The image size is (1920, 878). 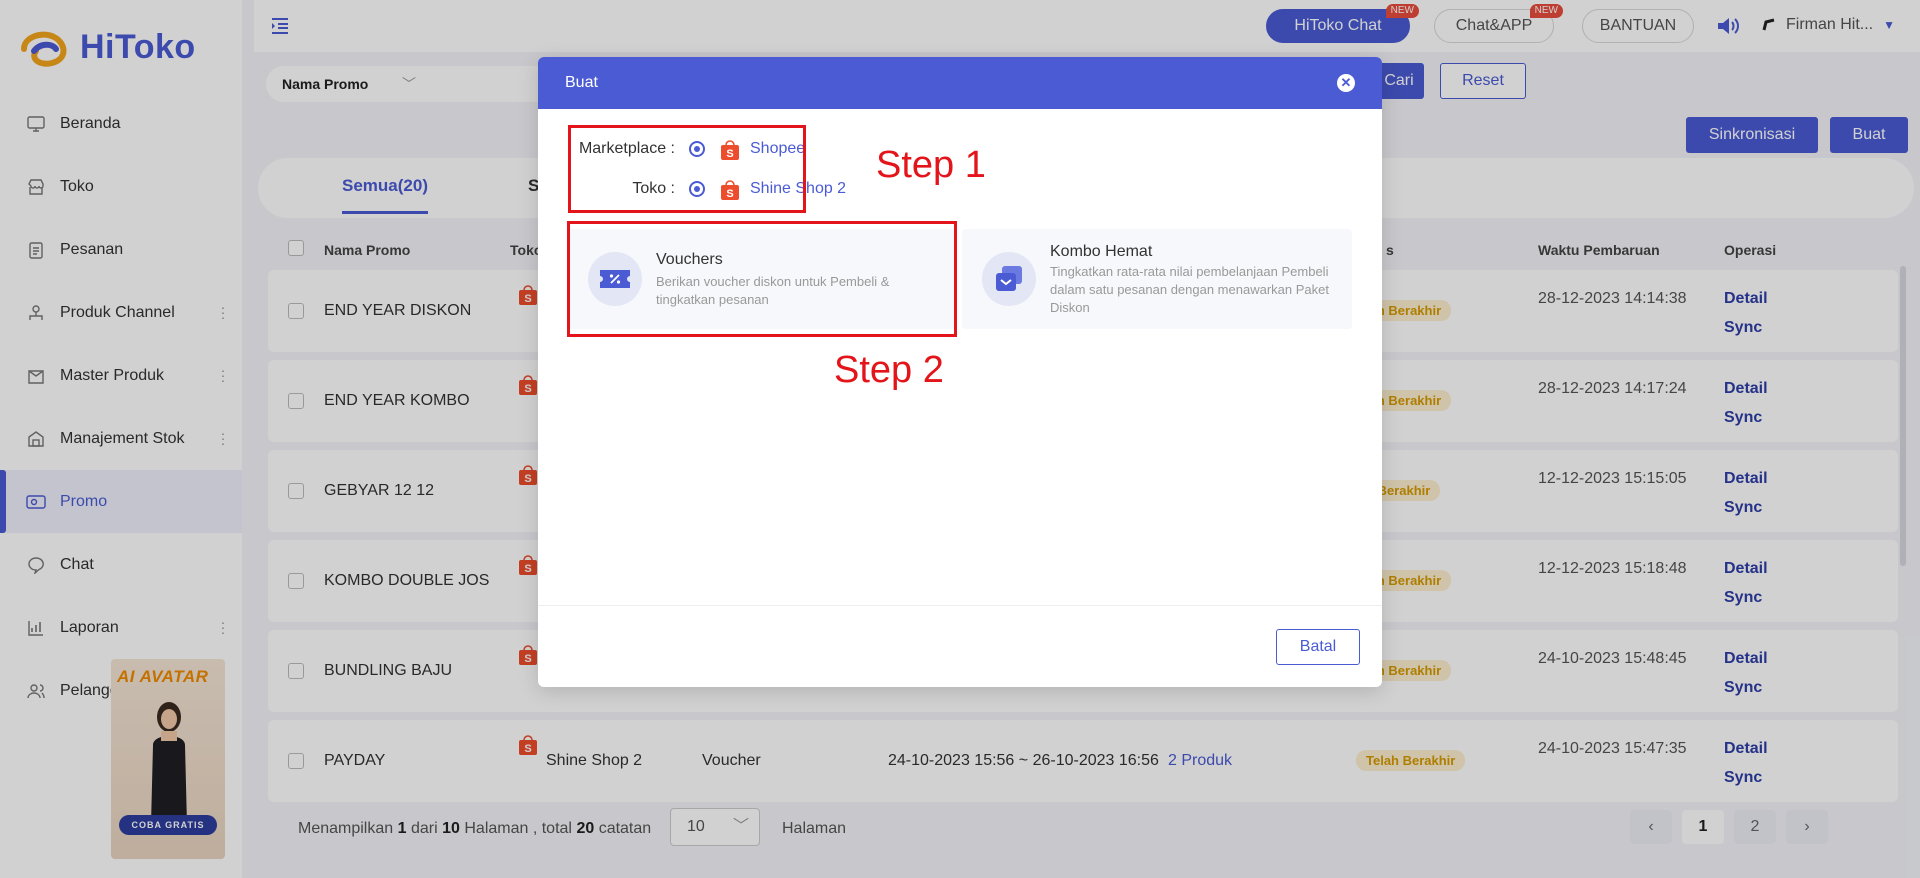 What do you see at coordinates (762, 279) in the screenshot?
I see `step2-highlight-box` at bounding box center [762, 279].